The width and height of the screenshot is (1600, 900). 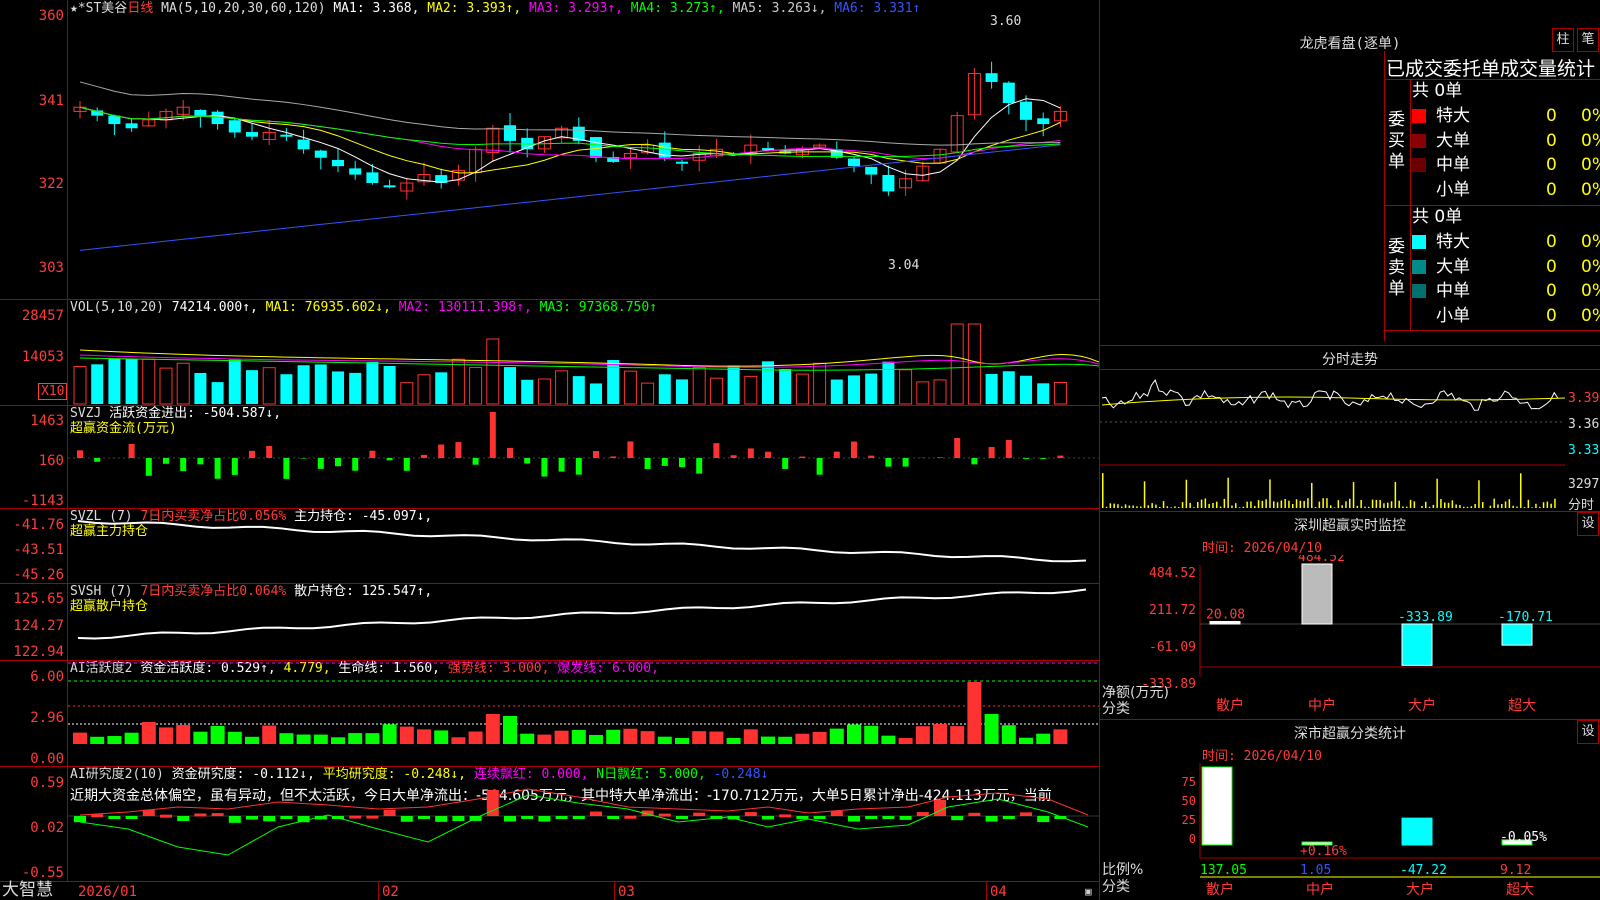 I want to click on order-type-label: 特大, so click(x=1453, y=242).